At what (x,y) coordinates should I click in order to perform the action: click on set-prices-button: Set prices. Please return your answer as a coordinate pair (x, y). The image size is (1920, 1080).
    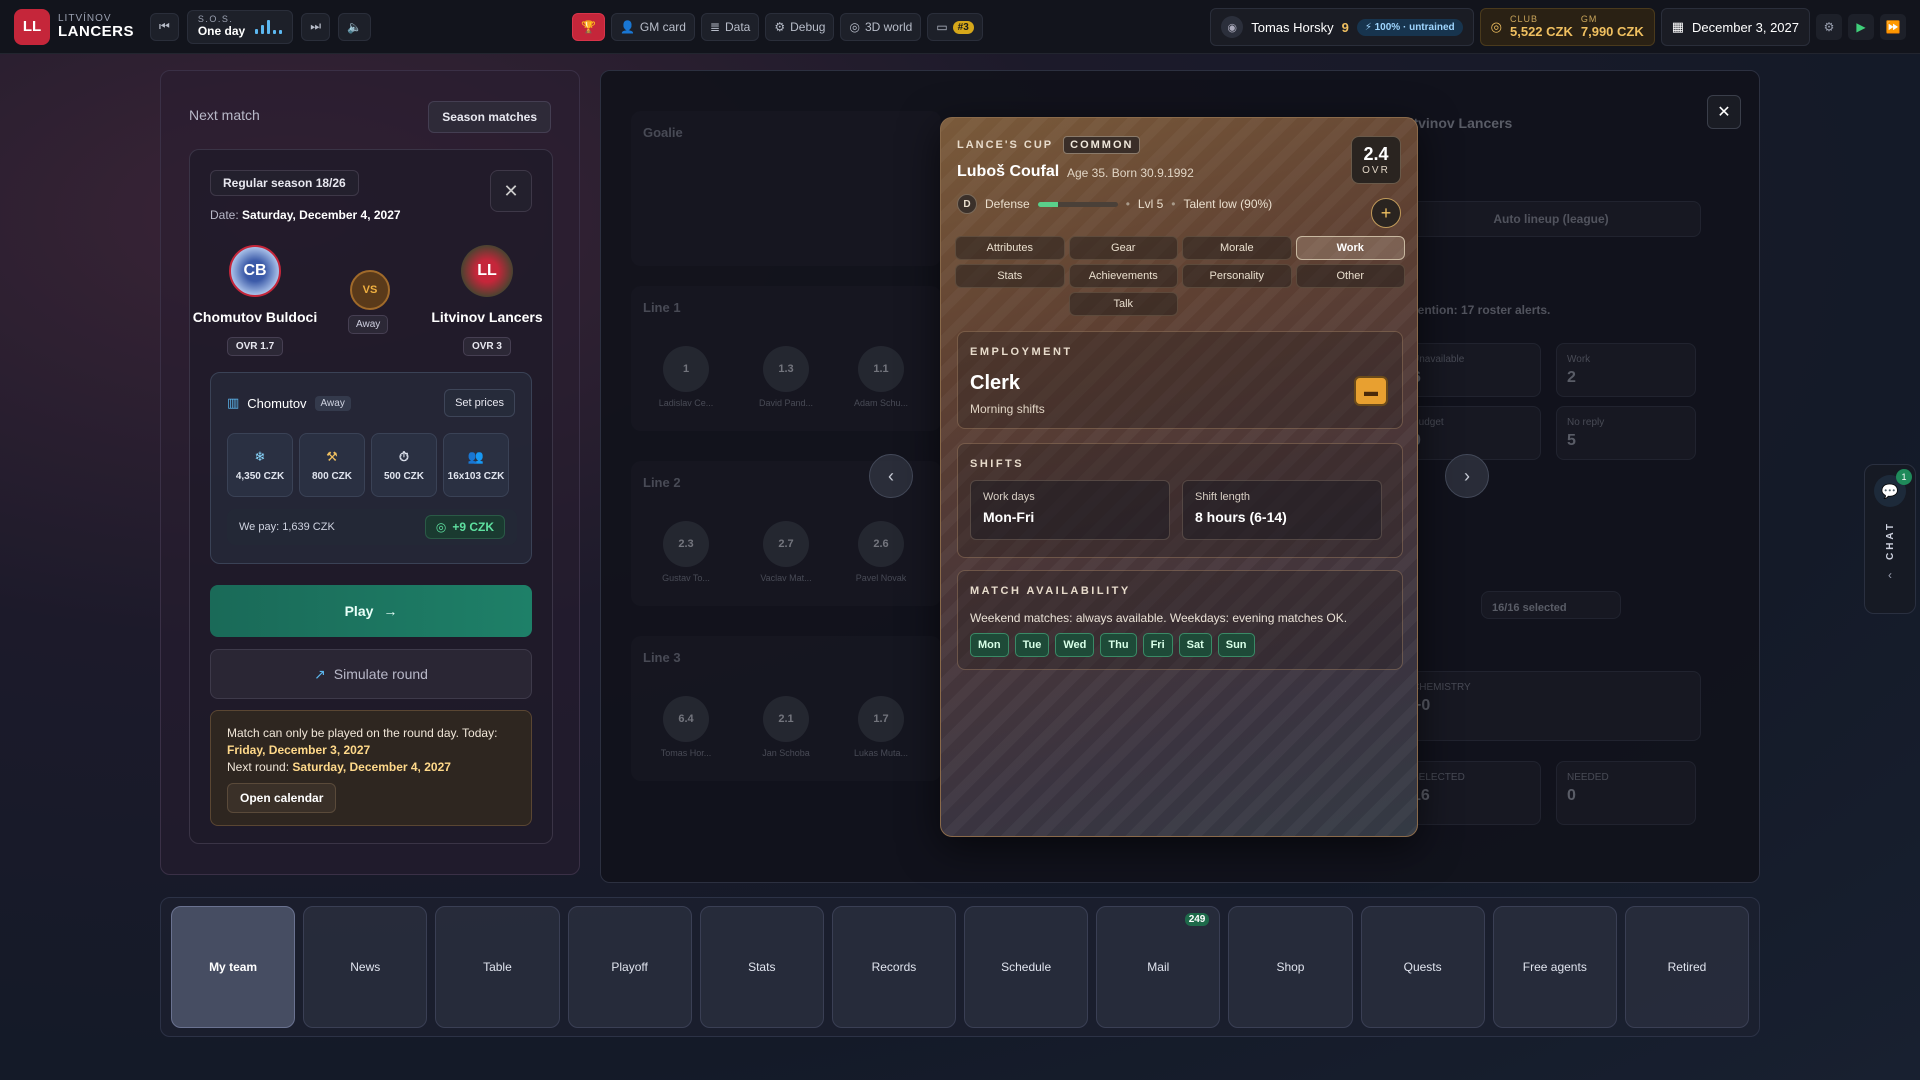
    Looking at the image, I should click on (479, 403).